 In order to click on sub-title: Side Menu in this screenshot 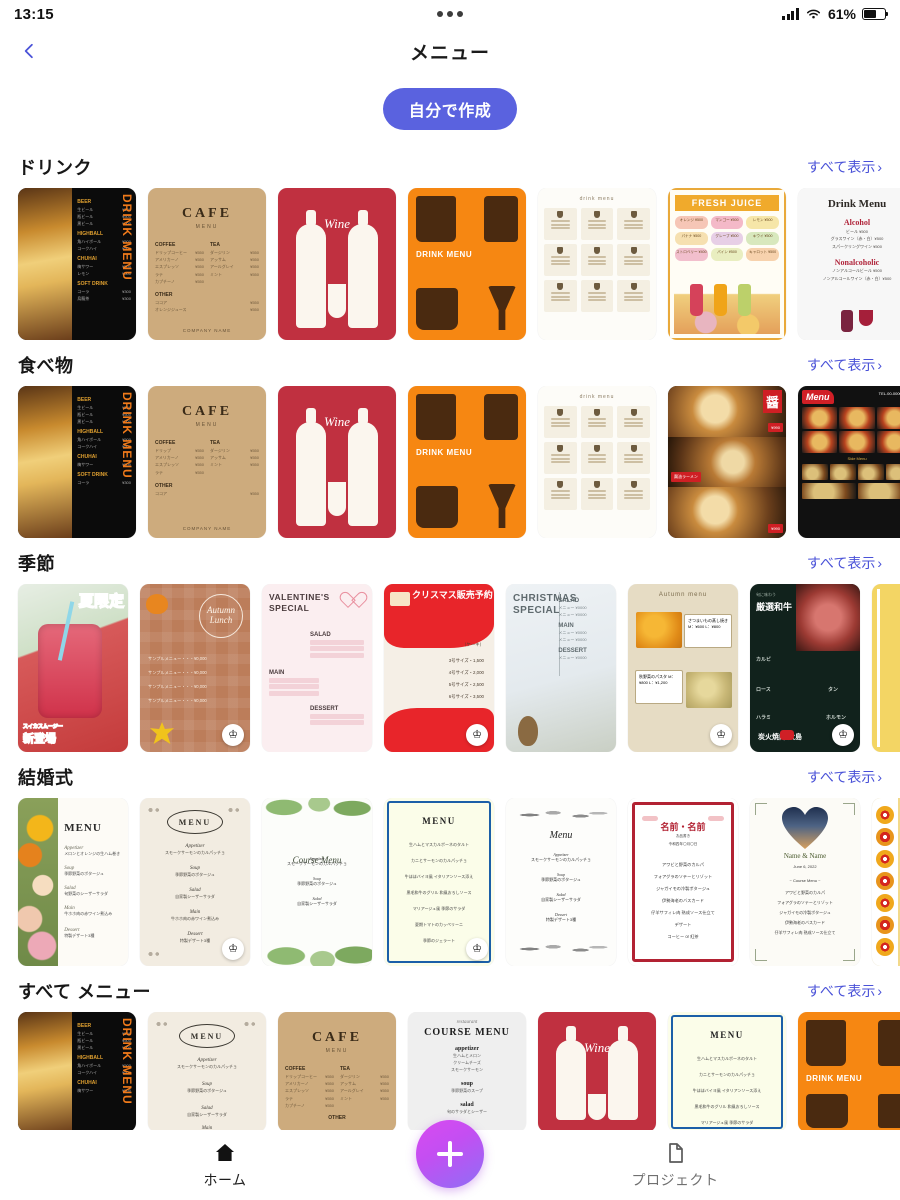, I will do `click(857, 458)`.